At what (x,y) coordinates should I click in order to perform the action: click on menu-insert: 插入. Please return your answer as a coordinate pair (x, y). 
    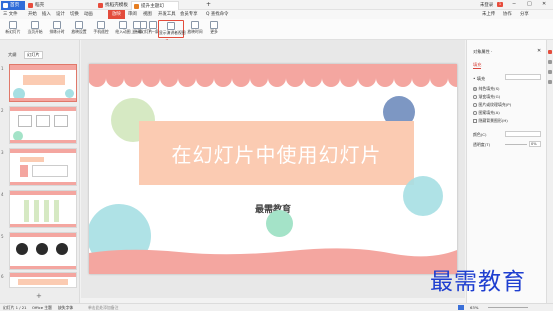
    Looking at the image, I should click on (46, 14).